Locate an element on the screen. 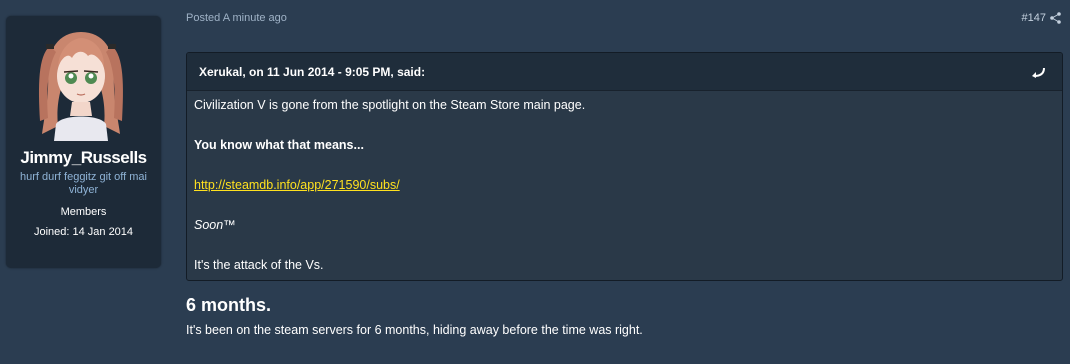 This screenshot has height=364, width=1070. post-number: #147 is located at coordinates (1034, 18).